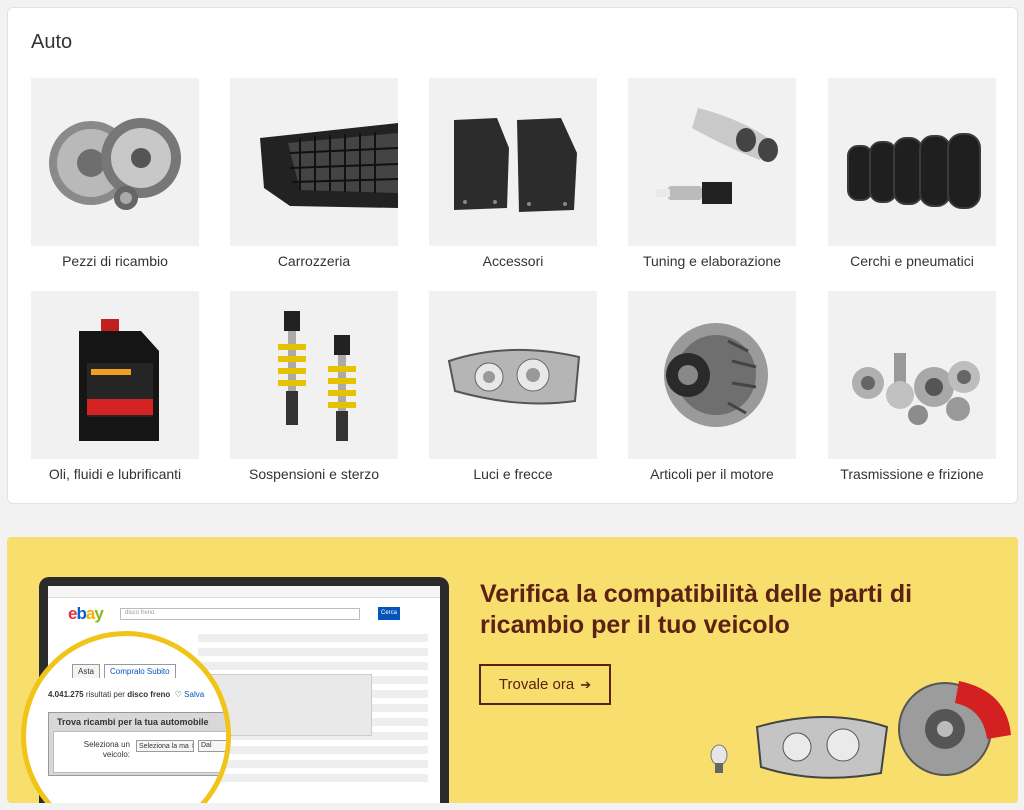 The height and width of the screenshot is (810, 1024). I want to click on car-parts-illustration, so click(860, 730).